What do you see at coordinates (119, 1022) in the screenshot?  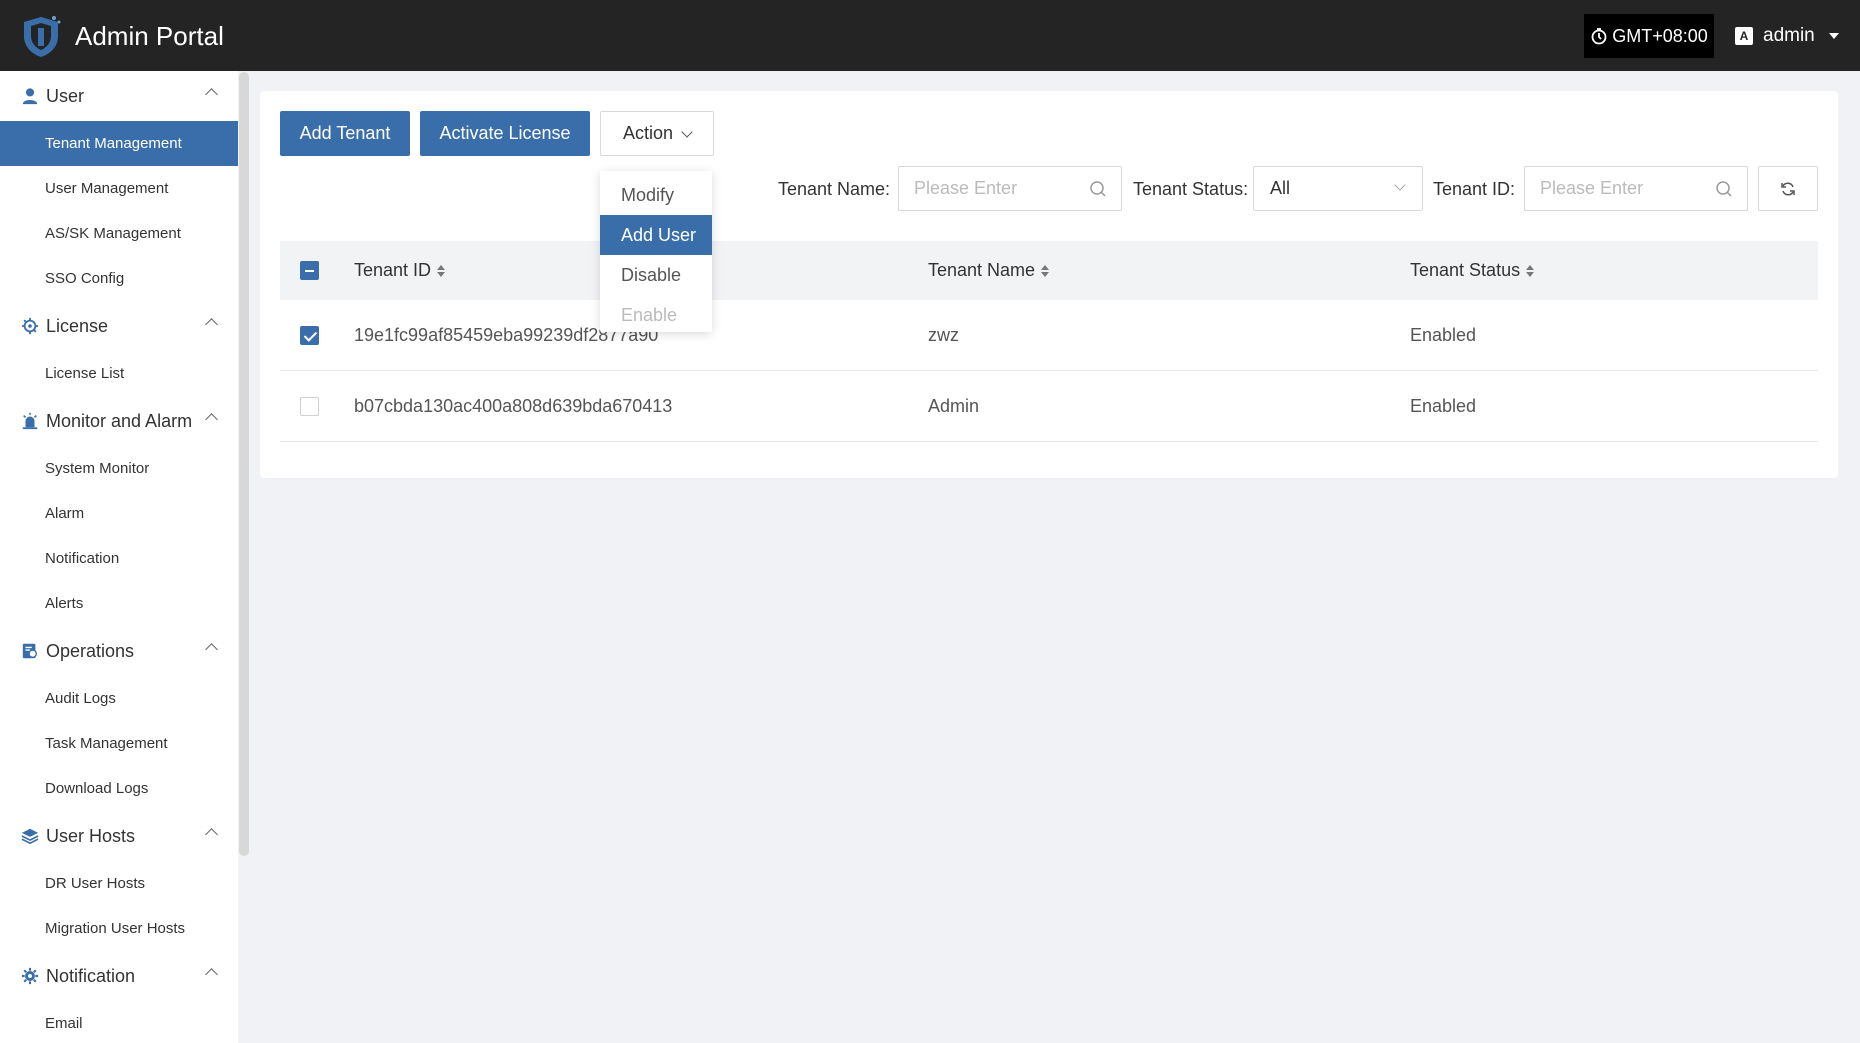 I see `sidebar-item-email: Email` at bounding box center [119, 1022].